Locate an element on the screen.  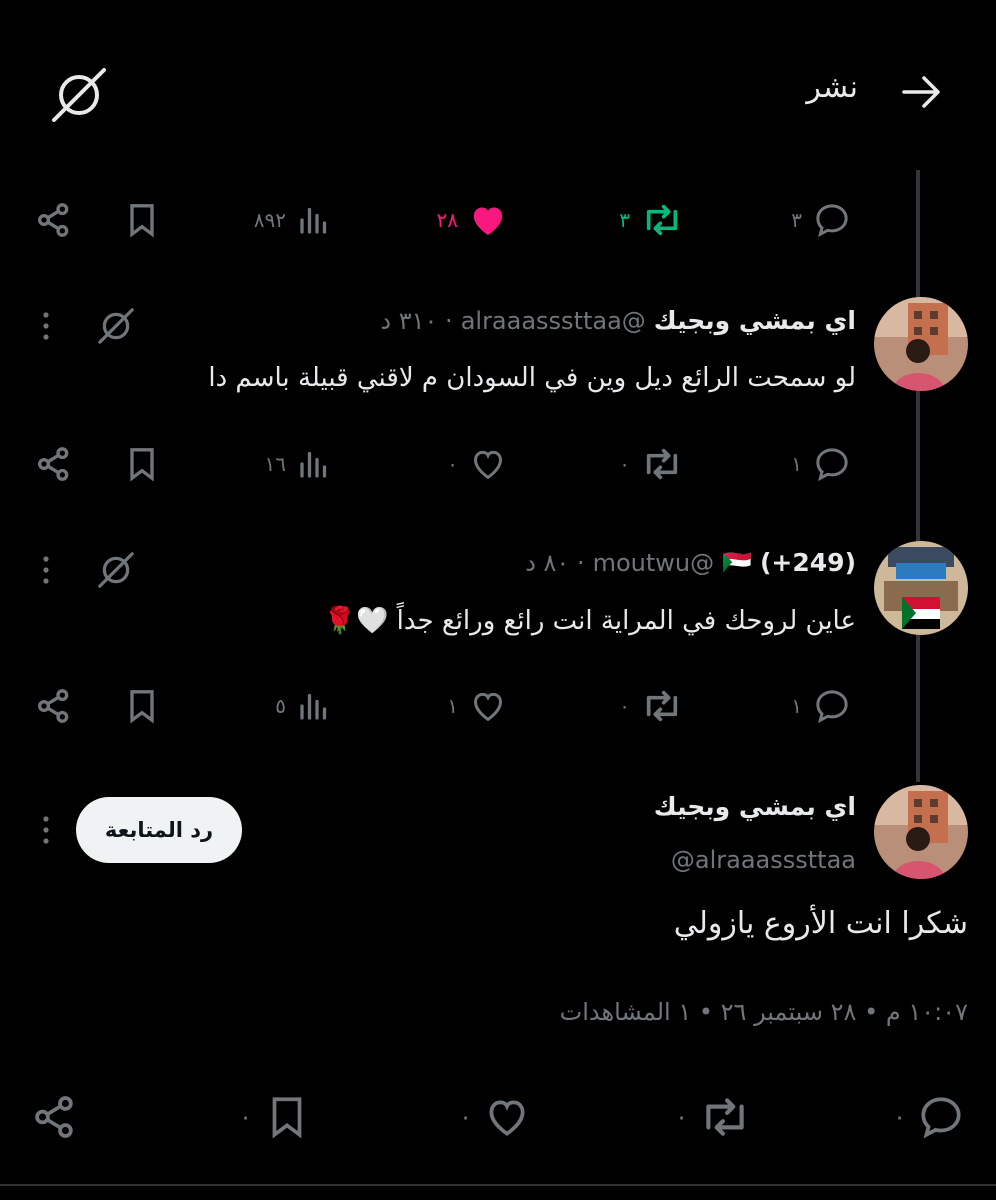
tweet-header: اي بمشي وبجيك @alraaasssttaa · ٣١٠ د is located at coordinates (618, 320).